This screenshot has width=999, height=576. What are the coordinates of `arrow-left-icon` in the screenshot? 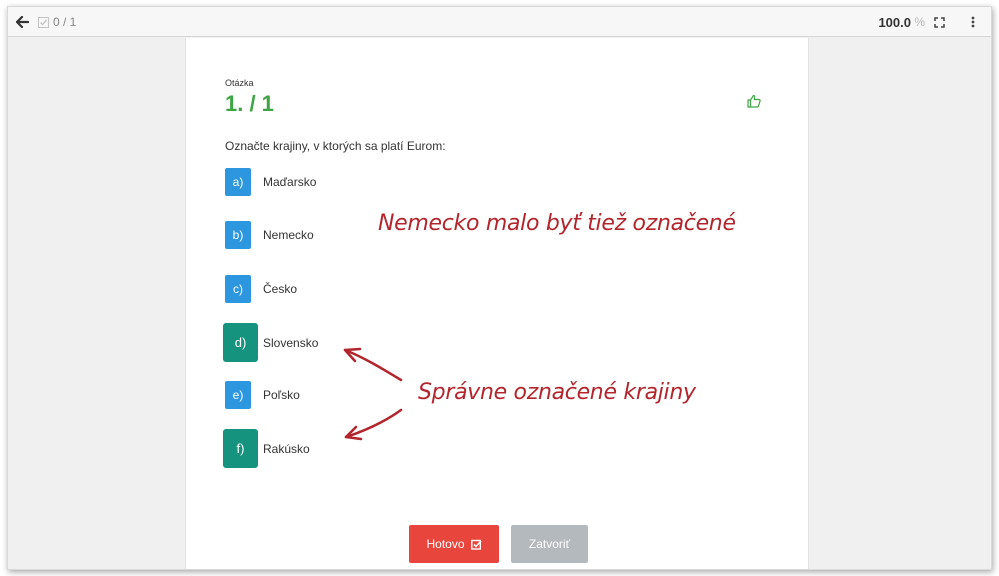 It's located at (22, 22).